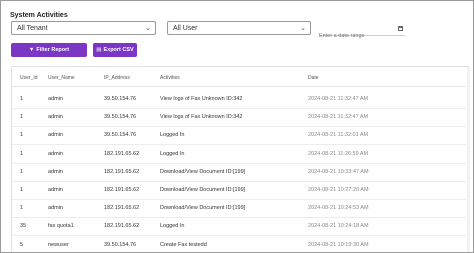  What do you see at coordinates (61, 226) in the screenshot?
I see `user-name-cell: fax quota1` at bounding box center [61, 226].